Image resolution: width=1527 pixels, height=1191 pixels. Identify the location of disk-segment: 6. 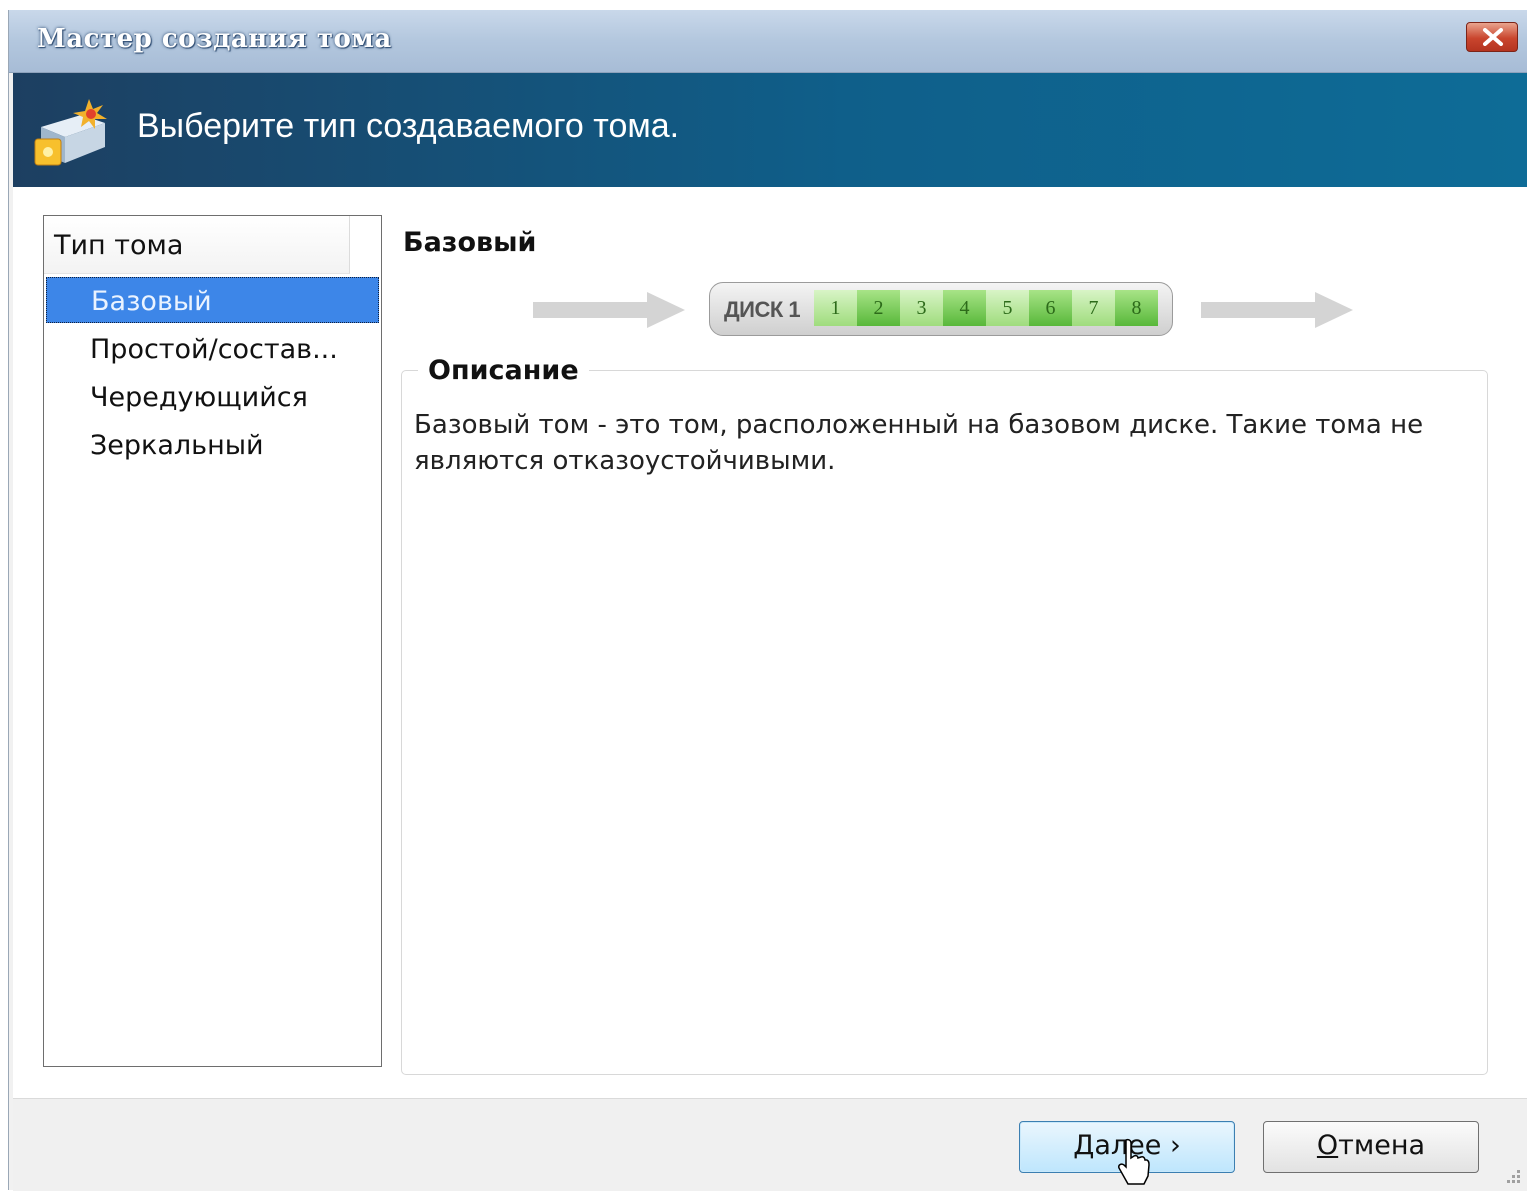
(1050, 308).